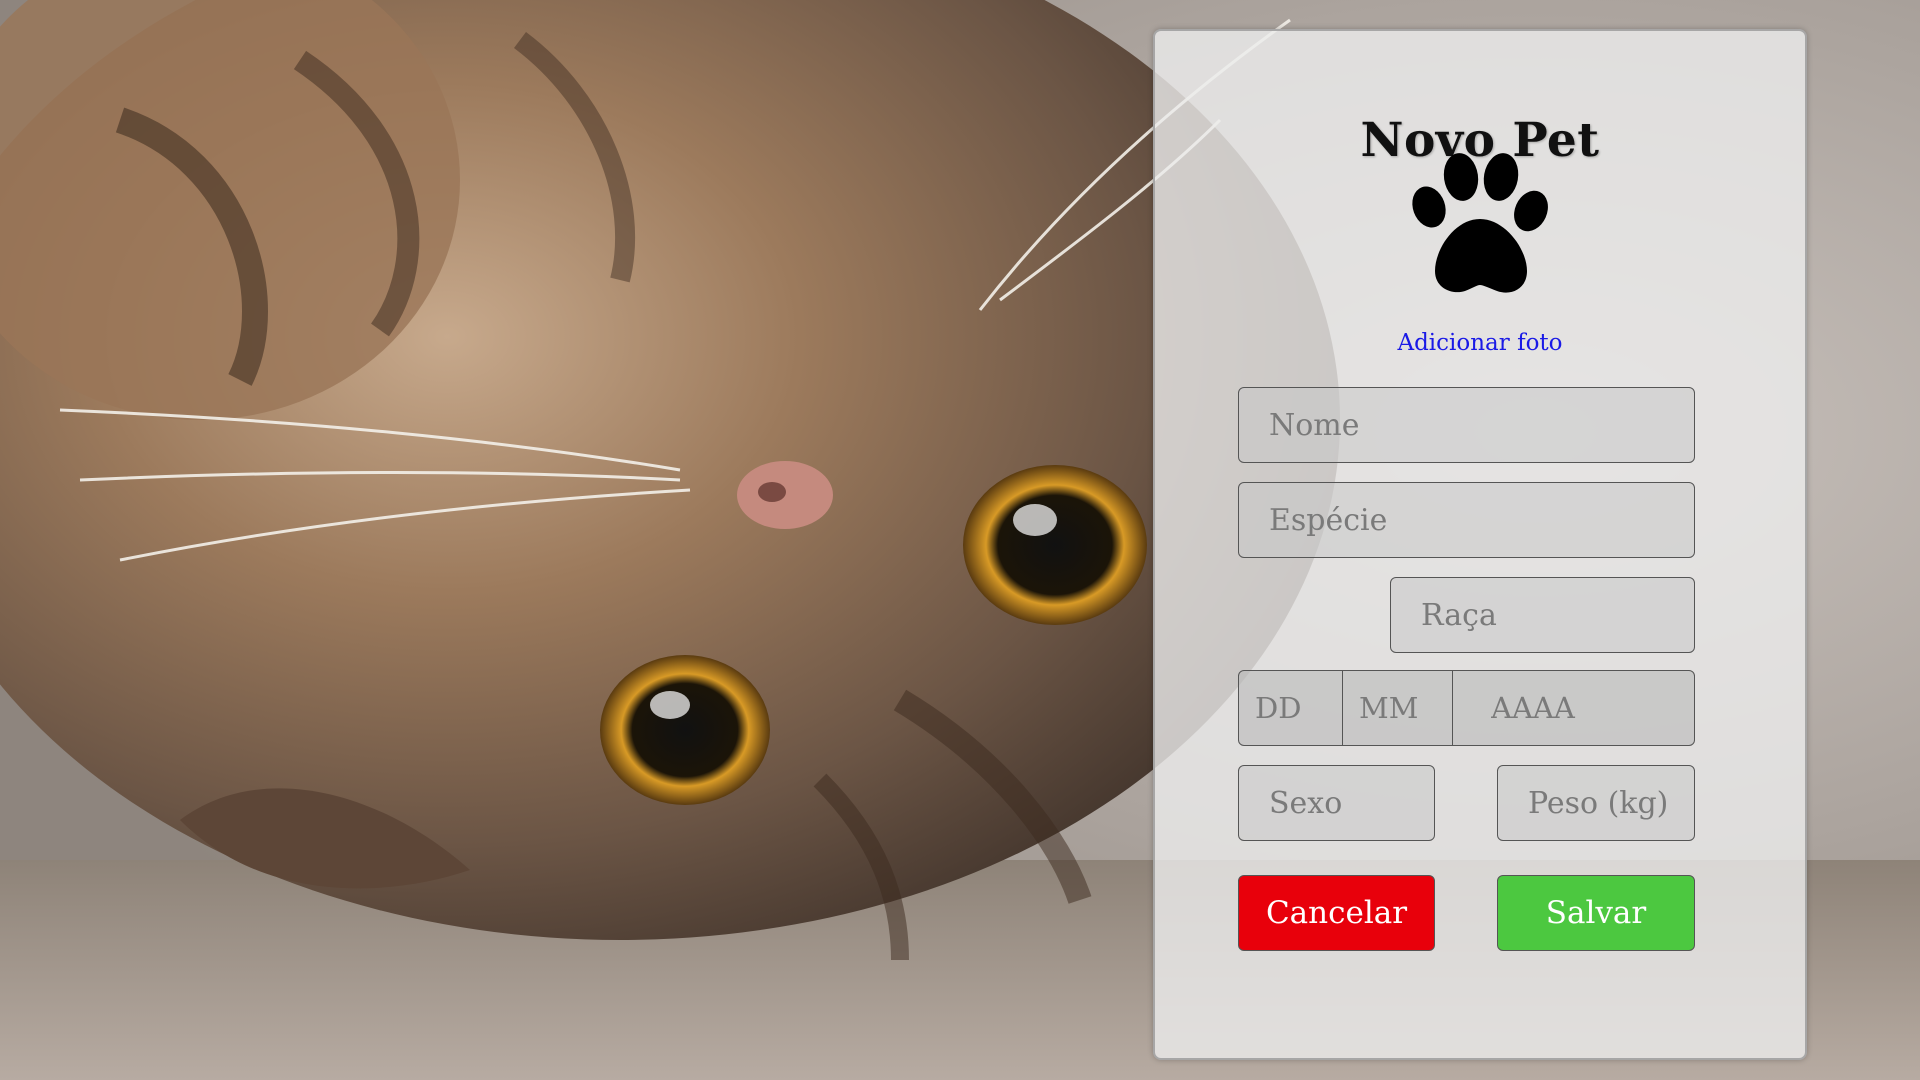  What do you see at coordinates (1480, 343) in the screenshot?
I see `add-photo-link: Adicionar foto` at bounding box center [1480, 343].